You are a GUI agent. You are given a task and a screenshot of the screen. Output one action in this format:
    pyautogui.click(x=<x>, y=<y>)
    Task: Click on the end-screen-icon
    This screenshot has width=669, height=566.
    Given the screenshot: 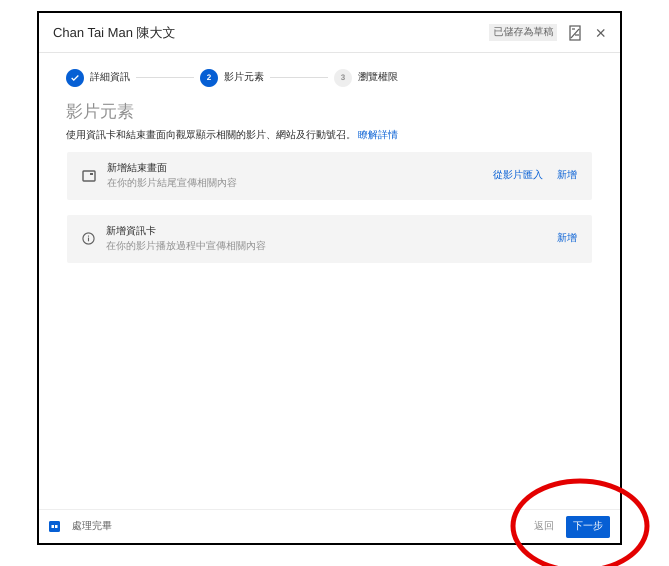 What is the action you would take?
    pyautogui.click(x=89, y=176)
    